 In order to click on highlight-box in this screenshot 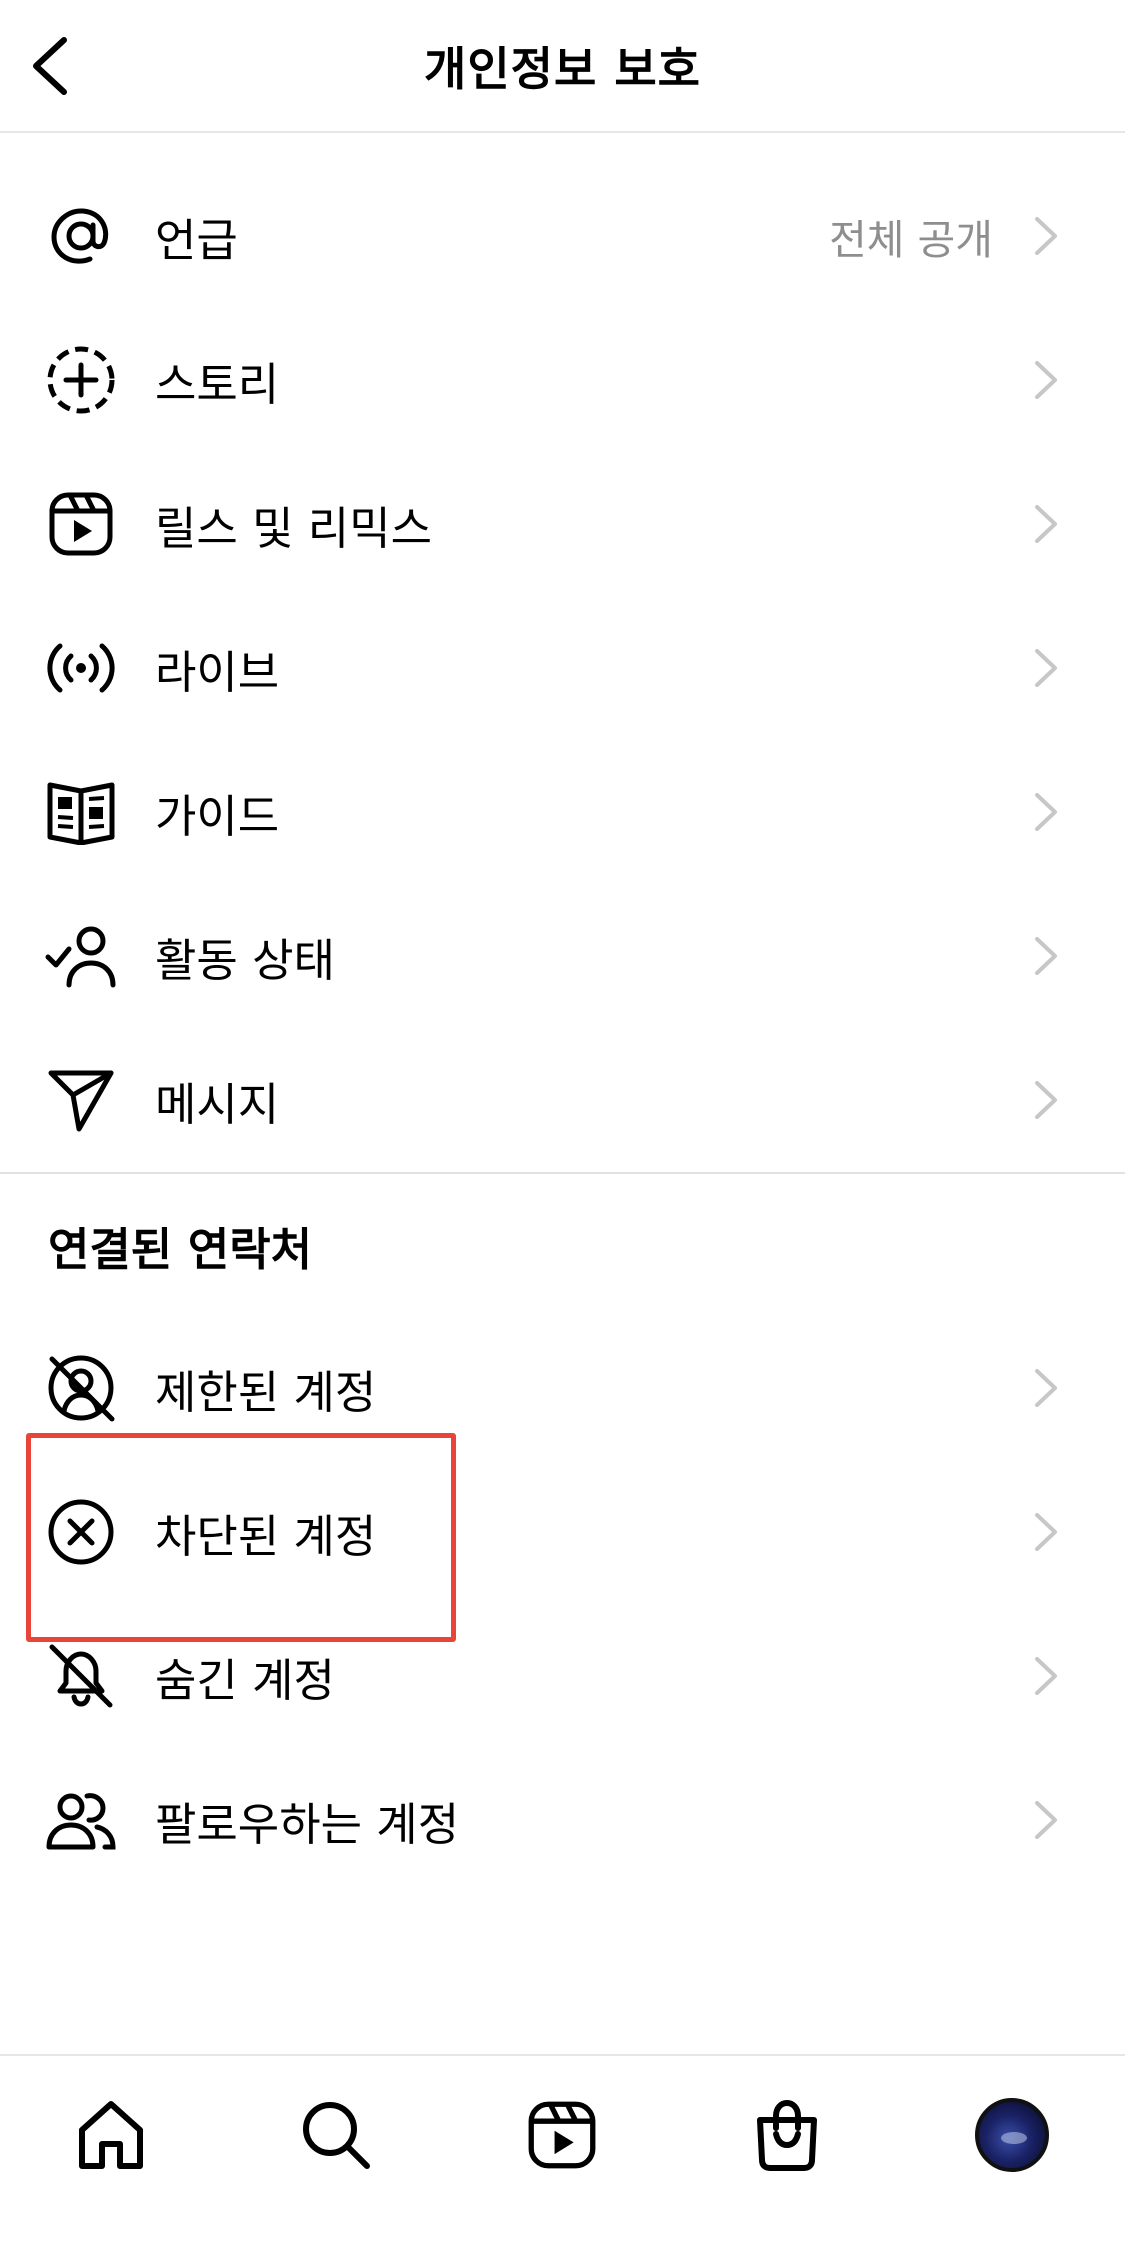, I will do `click(241, 1537)`.